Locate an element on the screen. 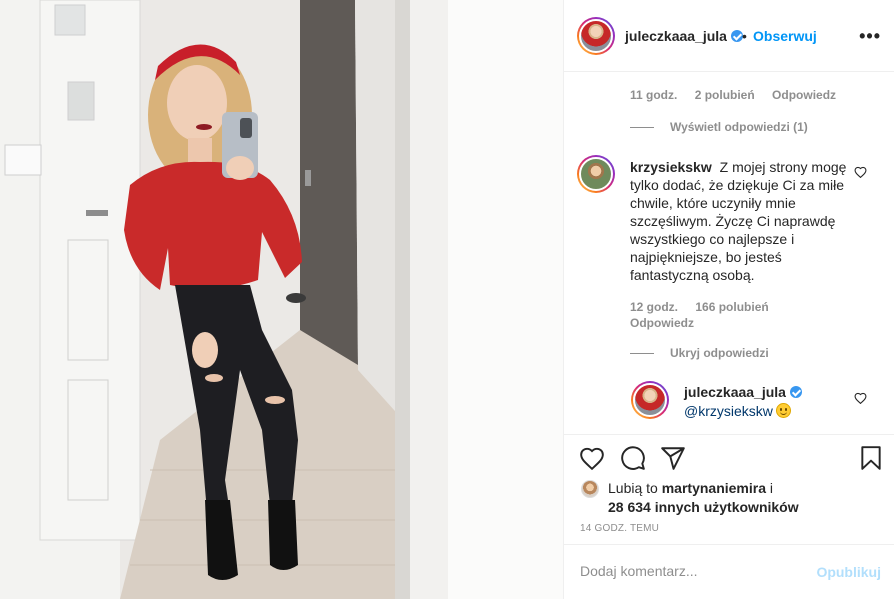 Image resolution: width=894 pixels, height=599 pixels. comment-time: 12 godz. is located at coordinates (654, 307).